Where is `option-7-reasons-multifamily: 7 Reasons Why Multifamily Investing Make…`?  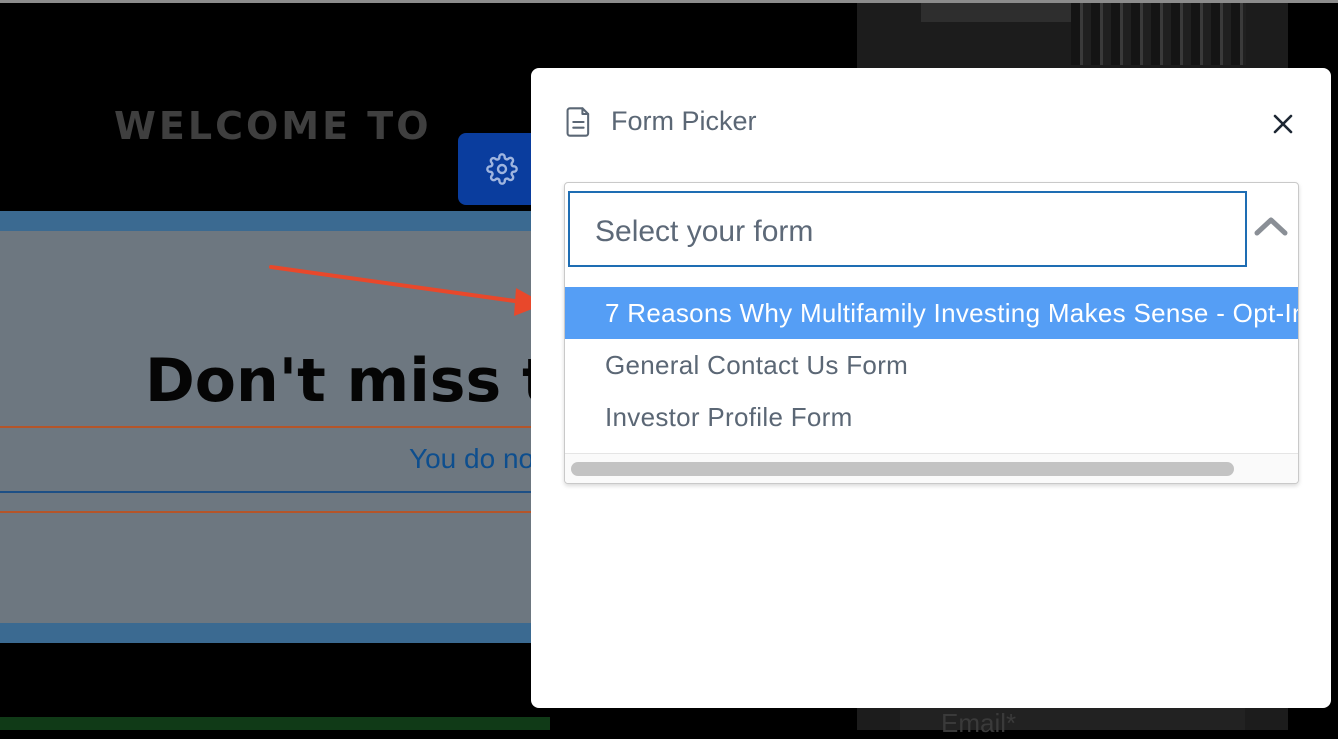 option-7-reasons-multifamily: 7 Reasons Why Multifamily Investing Make… is located at coordinates (931, 313).